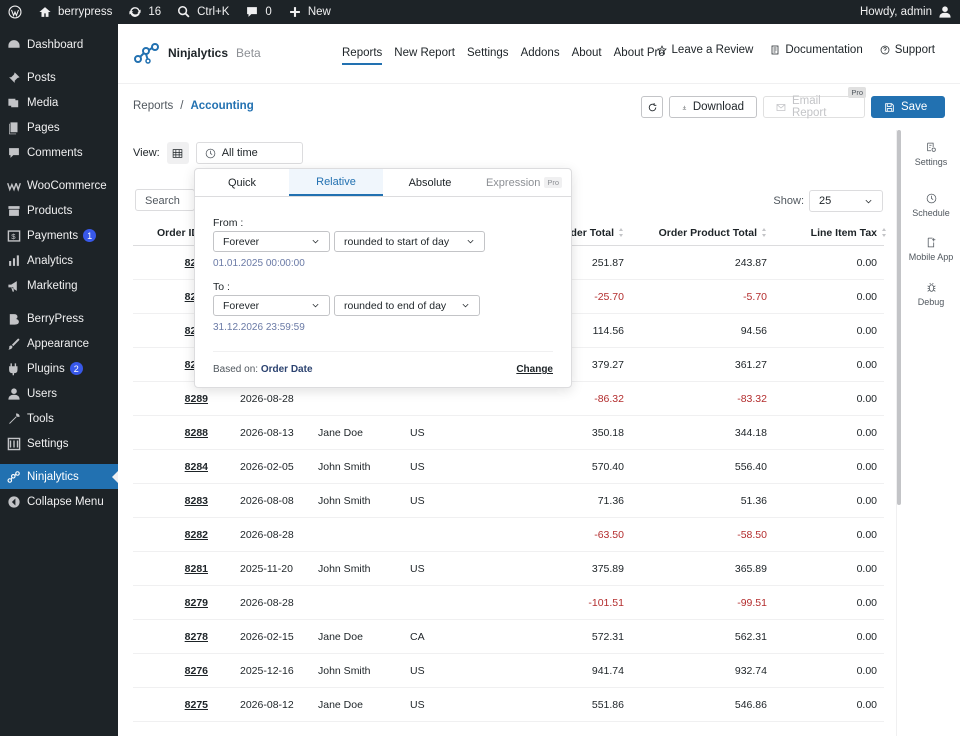 Image resolution: width=960 pixels, height=736 pixels. Describe the element at coordinates (59, 343) in the screenshot. I see `menu-appearance: Appearance` at that location.